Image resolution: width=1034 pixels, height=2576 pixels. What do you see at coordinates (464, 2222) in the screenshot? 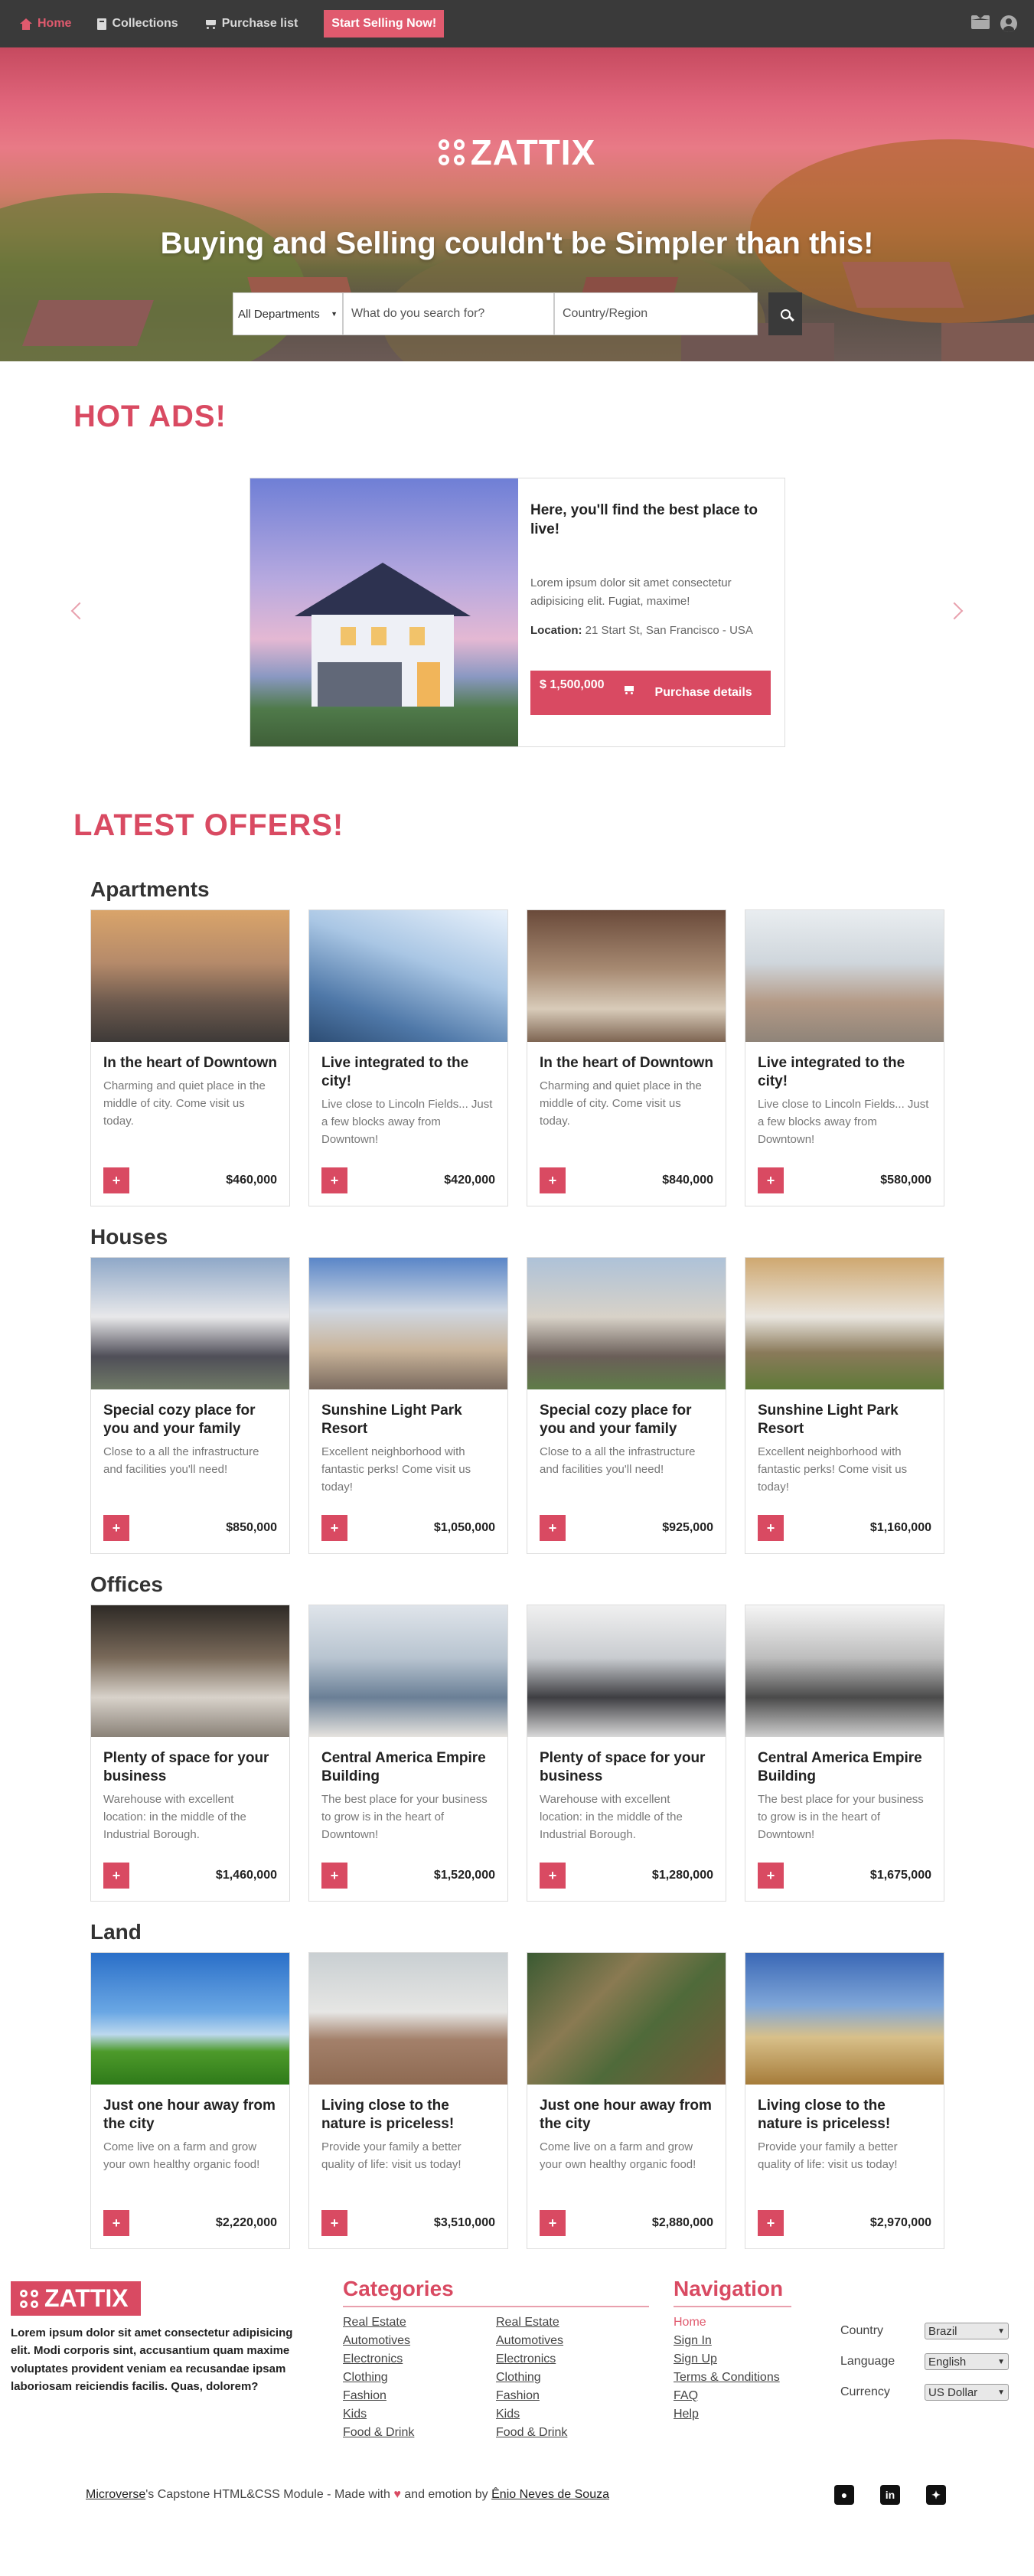
I see `offer-card-price: $3,510,000` at bounding box center [464, 2222].